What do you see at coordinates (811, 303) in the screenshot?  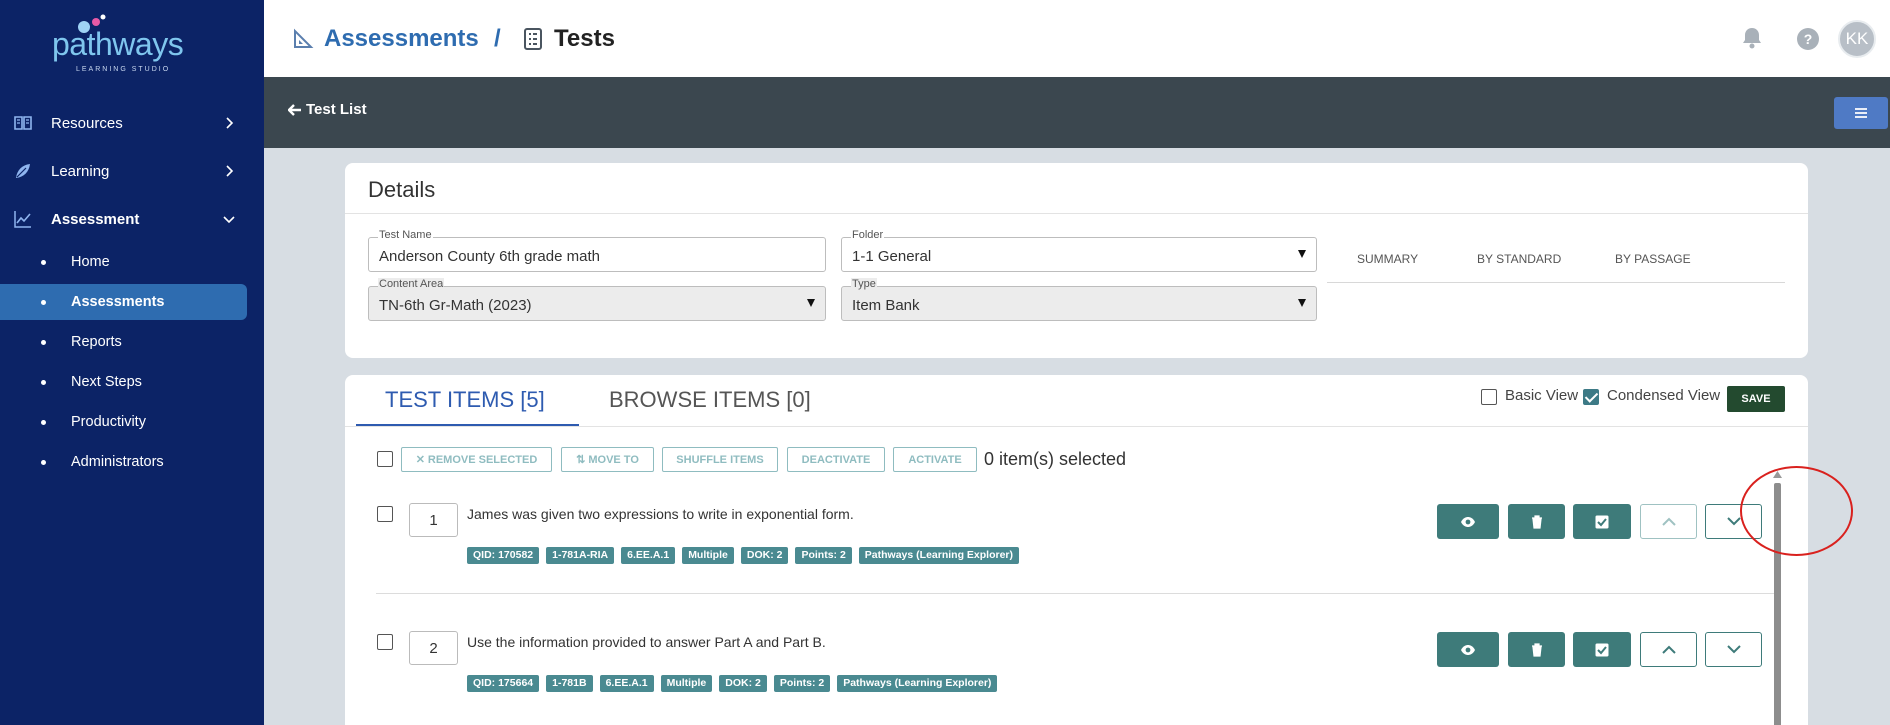 I see `caret-down-icon` at bounding box center [811, 303].